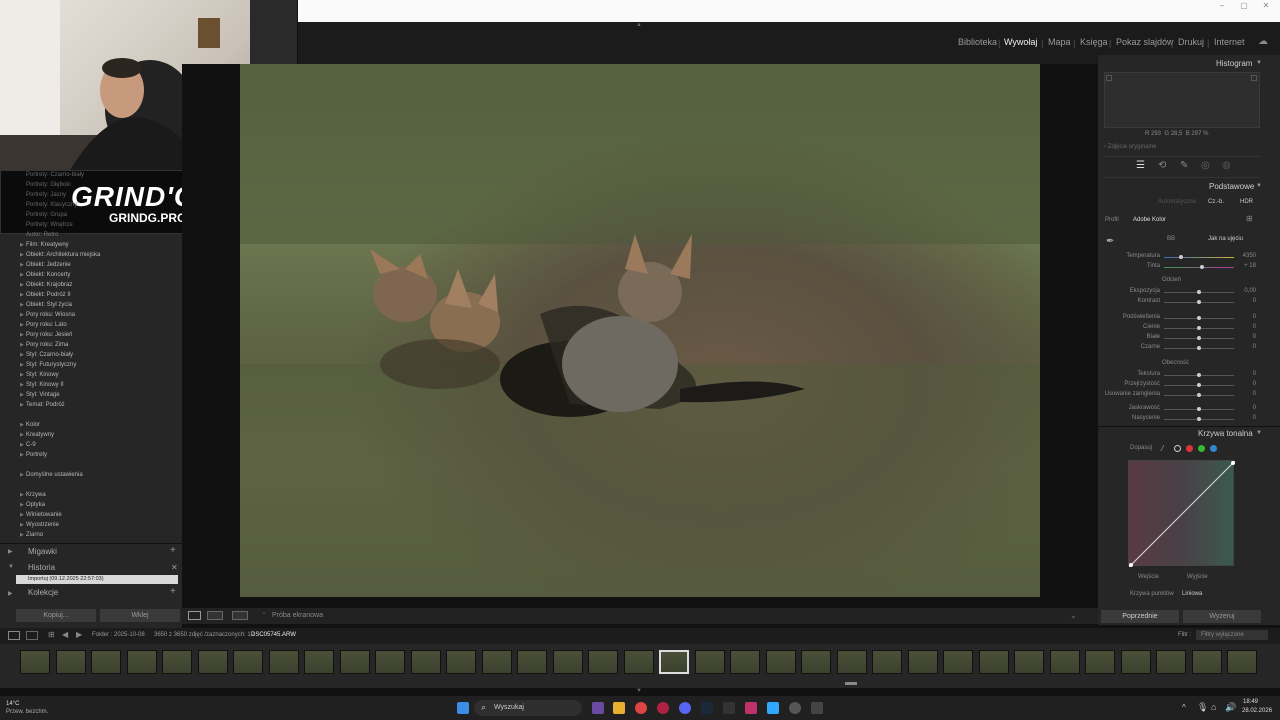  I want to click on preset-item: Portrety: Jasny, so click(46, 195).